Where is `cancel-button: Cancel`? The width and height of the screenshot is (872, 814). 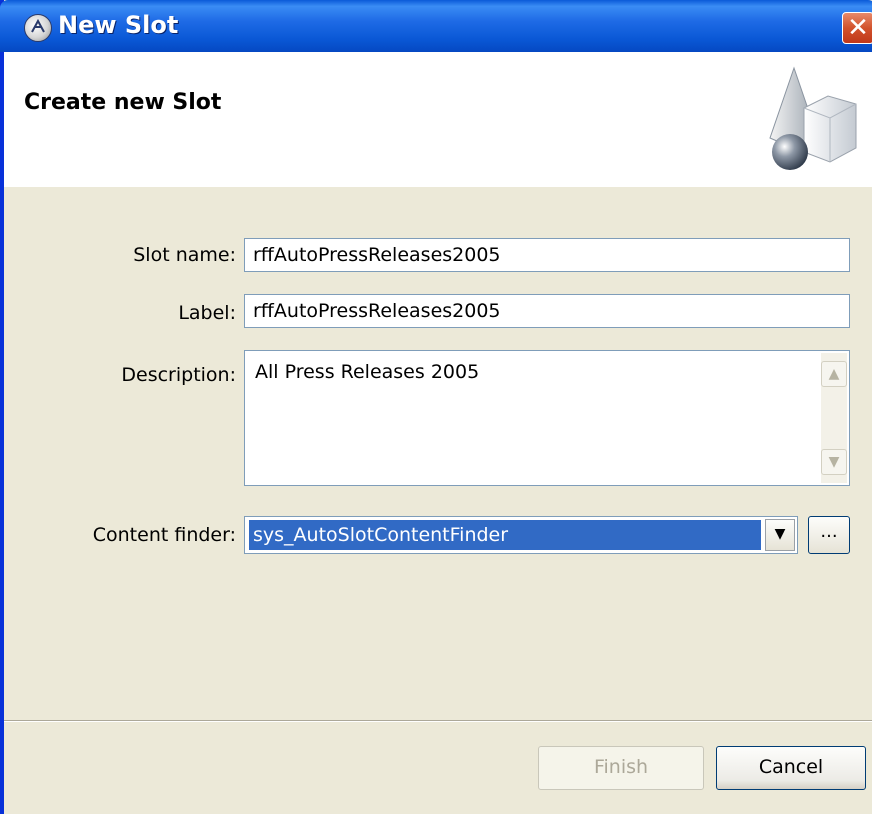 cancel-button: Cancel is located at coordinates (791, 768).